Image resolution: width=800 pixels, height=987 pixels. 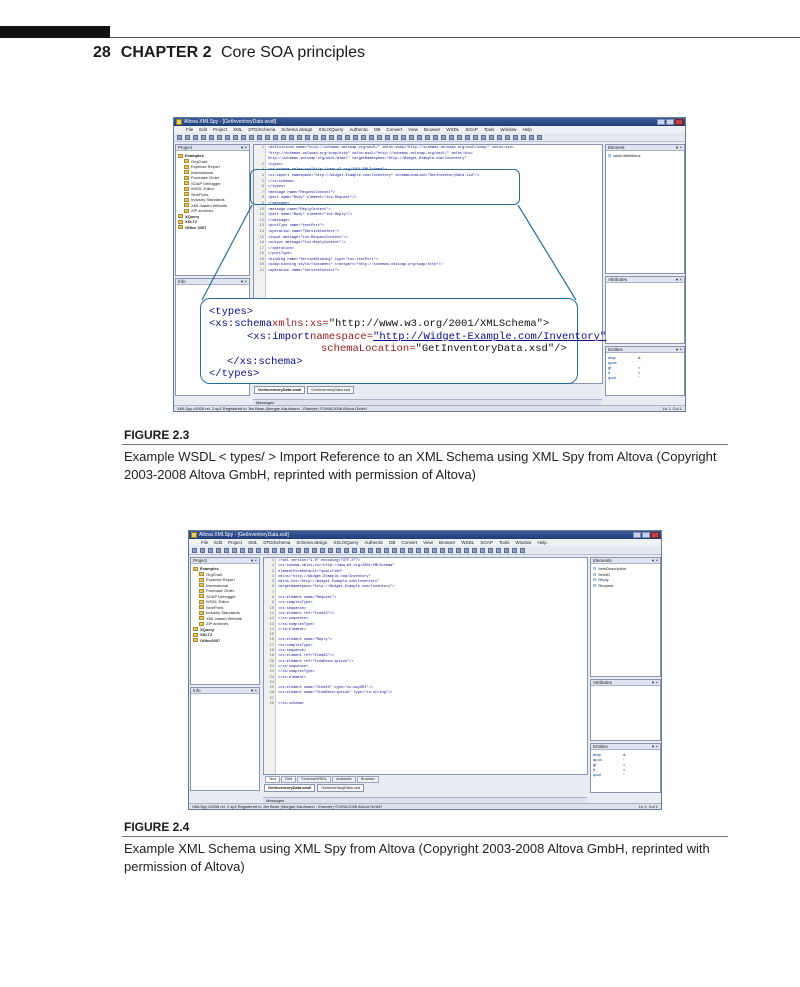 What do you see at coordinates (679, 122) in the screenshot?
I see `close-icon` at bounding box center [679, 122].